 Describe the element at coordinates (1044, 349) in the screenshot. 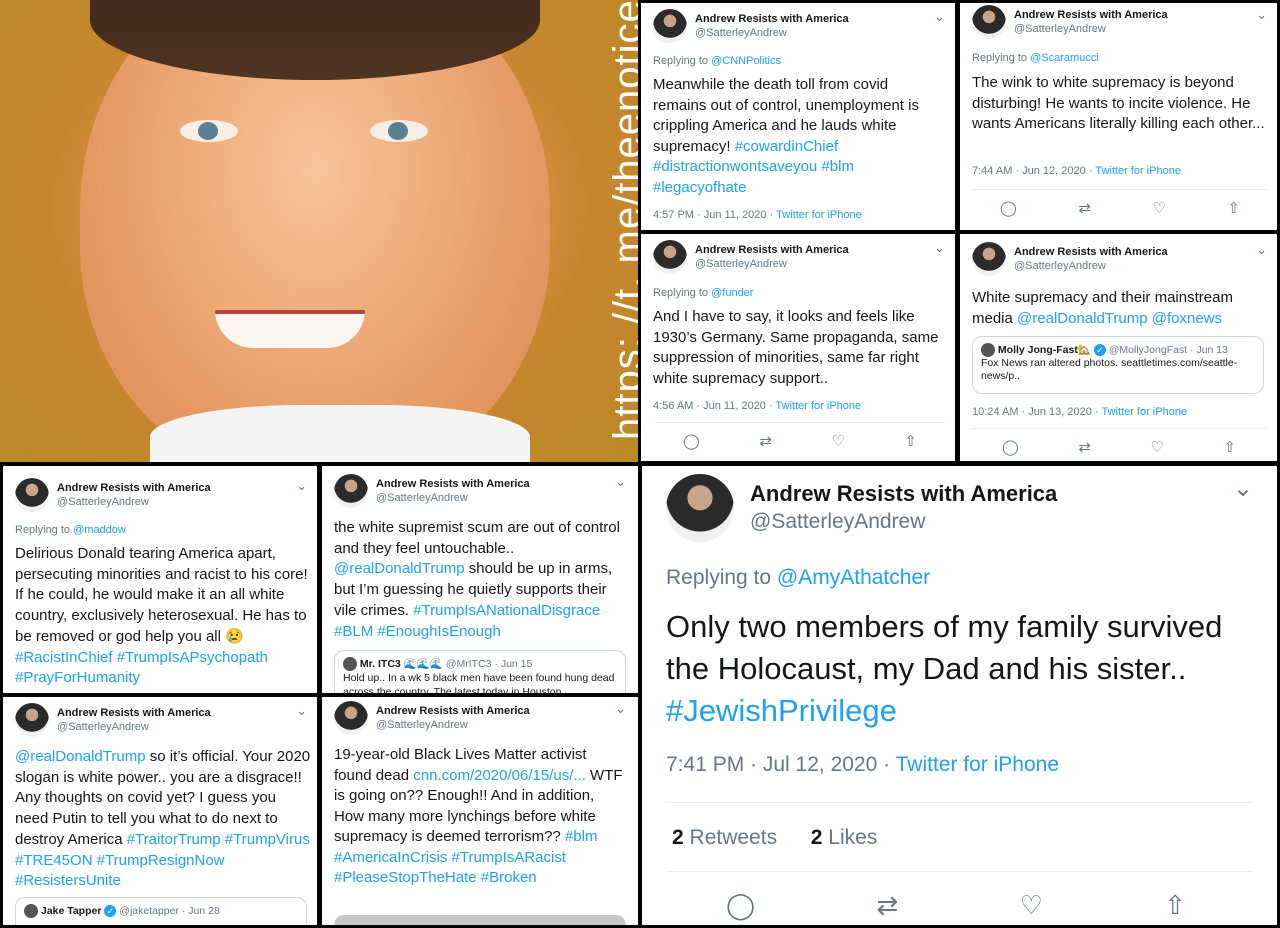

I see `quote-author-name: Molly Jong-Fast🏡` at that location.